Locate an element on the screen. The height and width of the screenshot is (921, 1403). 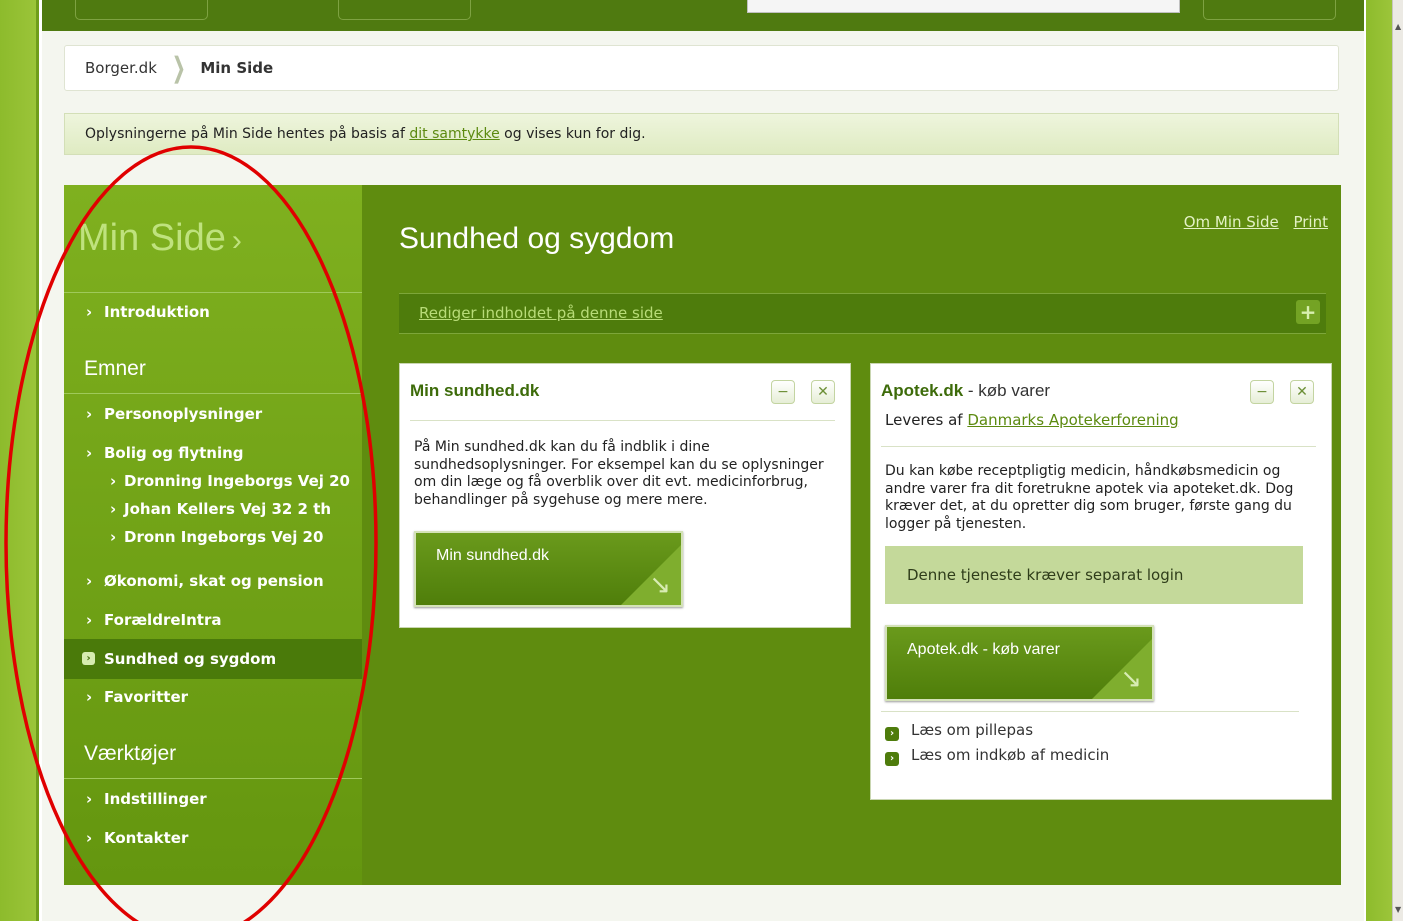
link-pillepas: › Læs om pillepas is located at coordinates (959, 731).